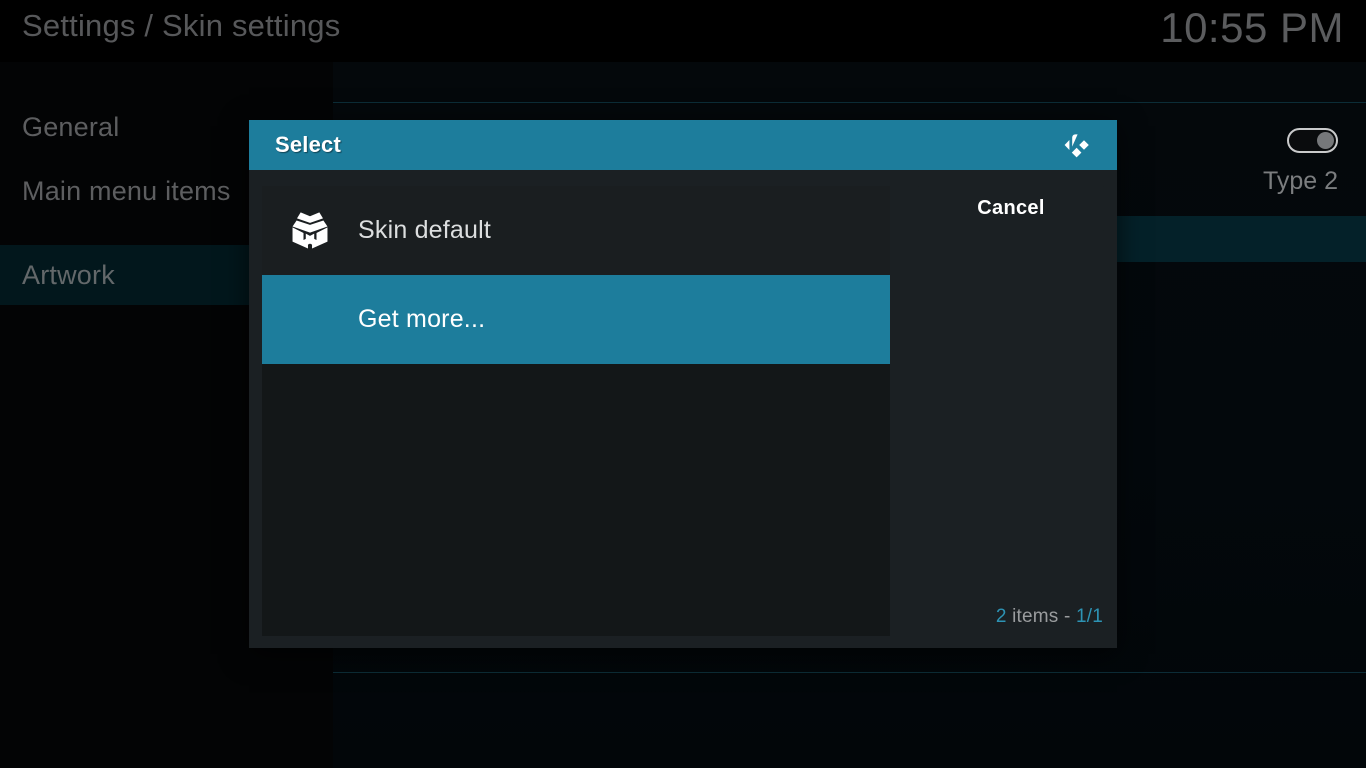  Describe the element at coordinates (683, 31) in the screenshot. I see `window-header: Settings / Skin settings 10:55 PM` at that location.